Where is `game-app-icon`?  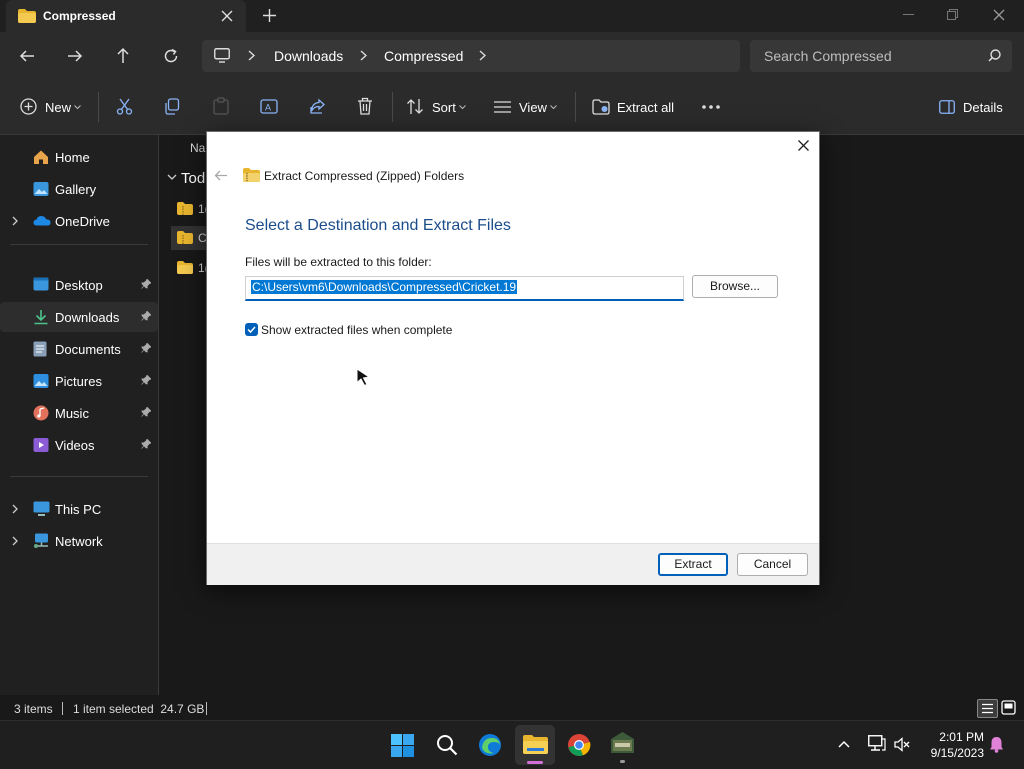
game-app-icon is located at coordinates (622, 747).